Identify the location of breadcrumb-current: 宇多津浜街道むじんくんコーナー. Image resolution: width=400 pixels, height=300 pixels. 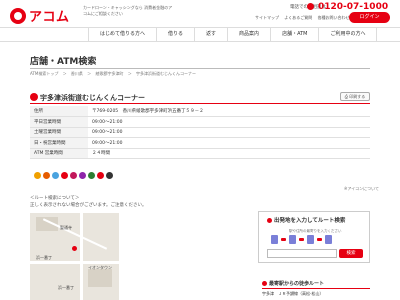
(166, 73).